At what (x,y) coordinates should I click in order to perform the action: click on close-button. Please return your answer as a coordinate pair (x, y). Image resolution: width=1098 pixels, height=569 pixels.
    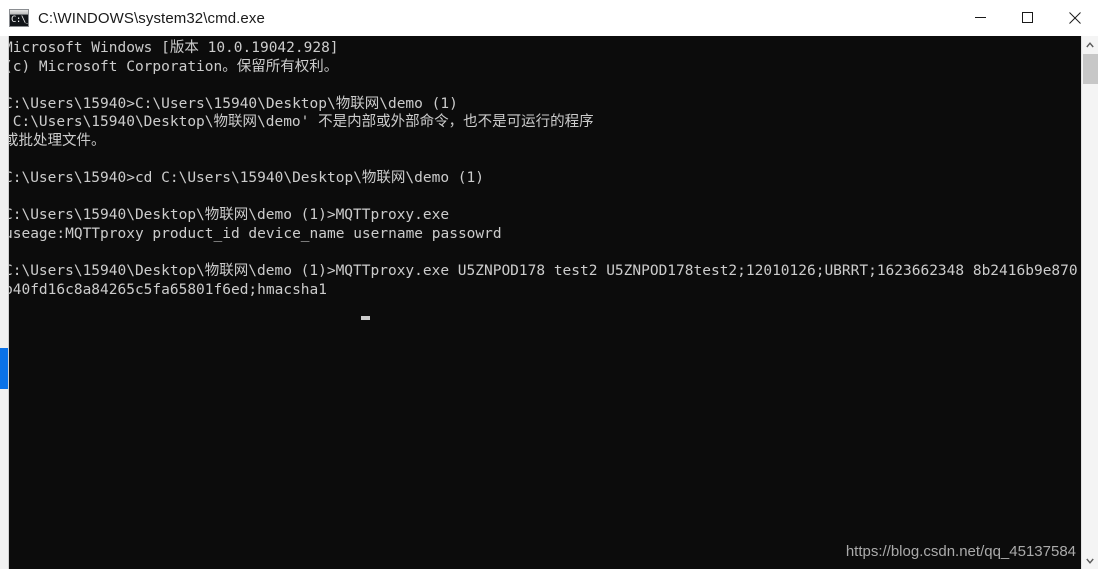
    Looking at the image, I should click on (1074, 17).